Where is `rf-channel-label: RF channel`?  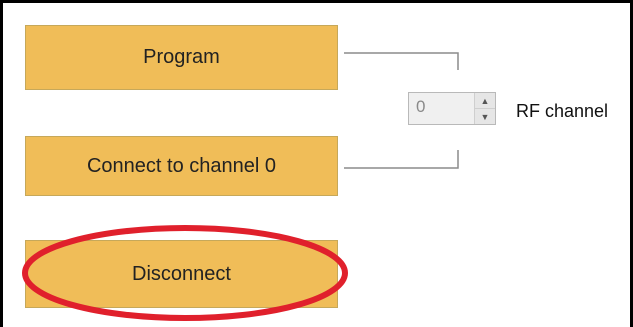
rf-channel-label: RF channel is located at coordinates (562, 111).